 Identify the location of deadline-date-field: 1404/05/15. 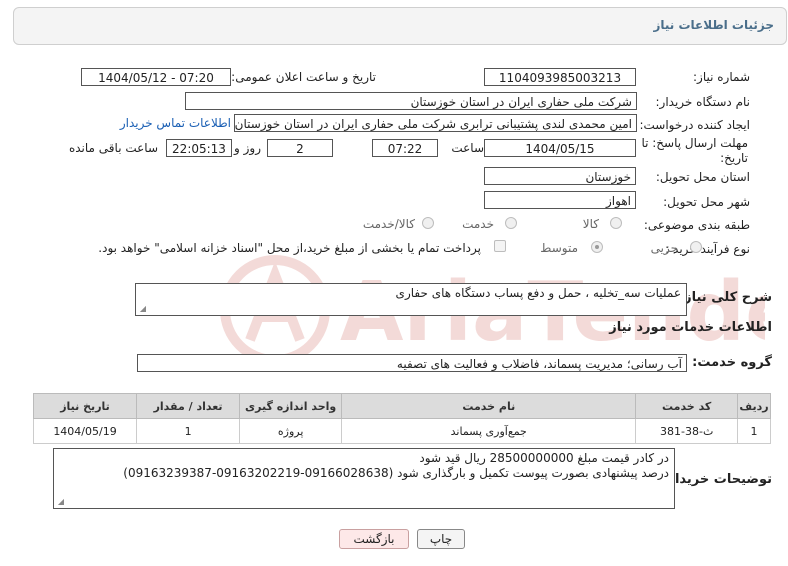
(560, 148).